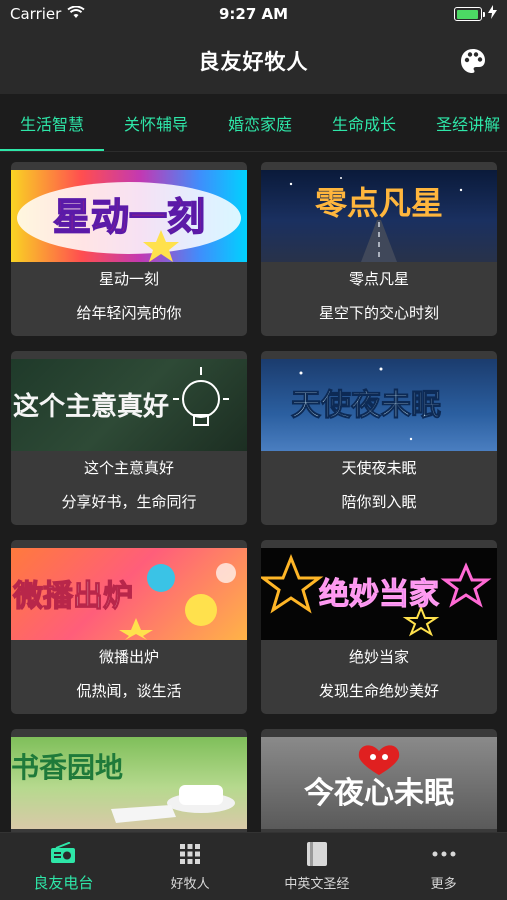  I want to click on program-title: 星动一刻, so click(128, 279).